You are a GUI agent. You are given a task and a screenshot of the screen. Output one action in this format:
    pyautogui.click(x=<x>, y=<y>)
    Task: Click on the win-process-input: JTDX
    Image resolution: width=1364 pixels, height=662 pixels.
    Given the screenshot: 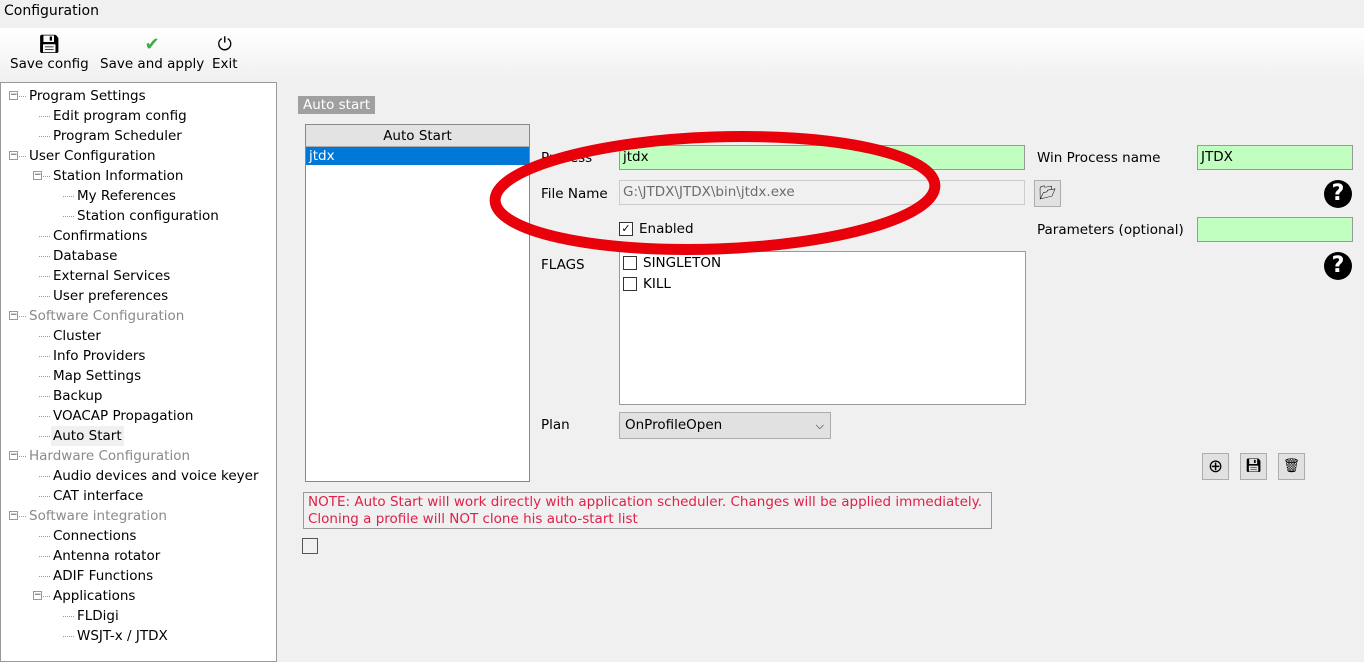 What is the action you would take?
    pyautogui.click(x=1275, y=157)
    